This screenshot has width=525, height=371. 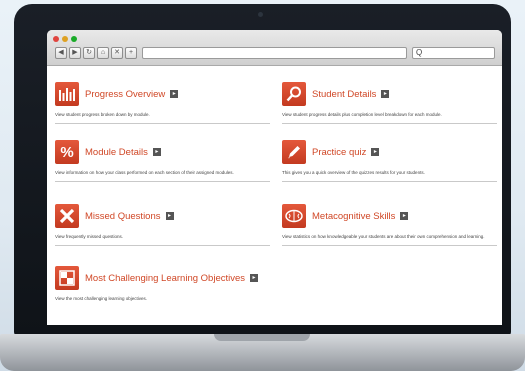 What do you see at coordinates (125, 94) in the screenshot?
I see `card-title: Progress Overview` at bounding box center [125, 94].